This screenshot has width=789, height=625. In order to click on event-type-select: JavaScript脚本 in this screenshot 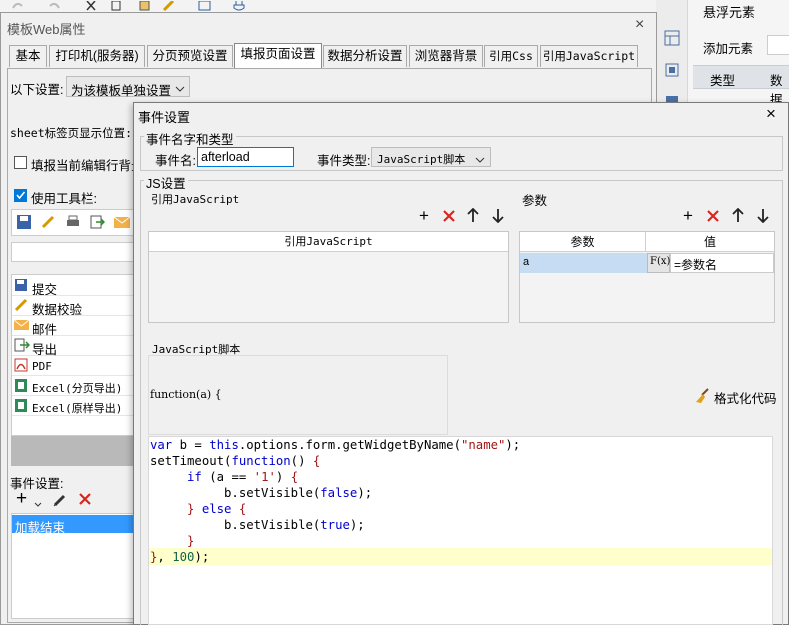, I will do `click(431, 157)`.